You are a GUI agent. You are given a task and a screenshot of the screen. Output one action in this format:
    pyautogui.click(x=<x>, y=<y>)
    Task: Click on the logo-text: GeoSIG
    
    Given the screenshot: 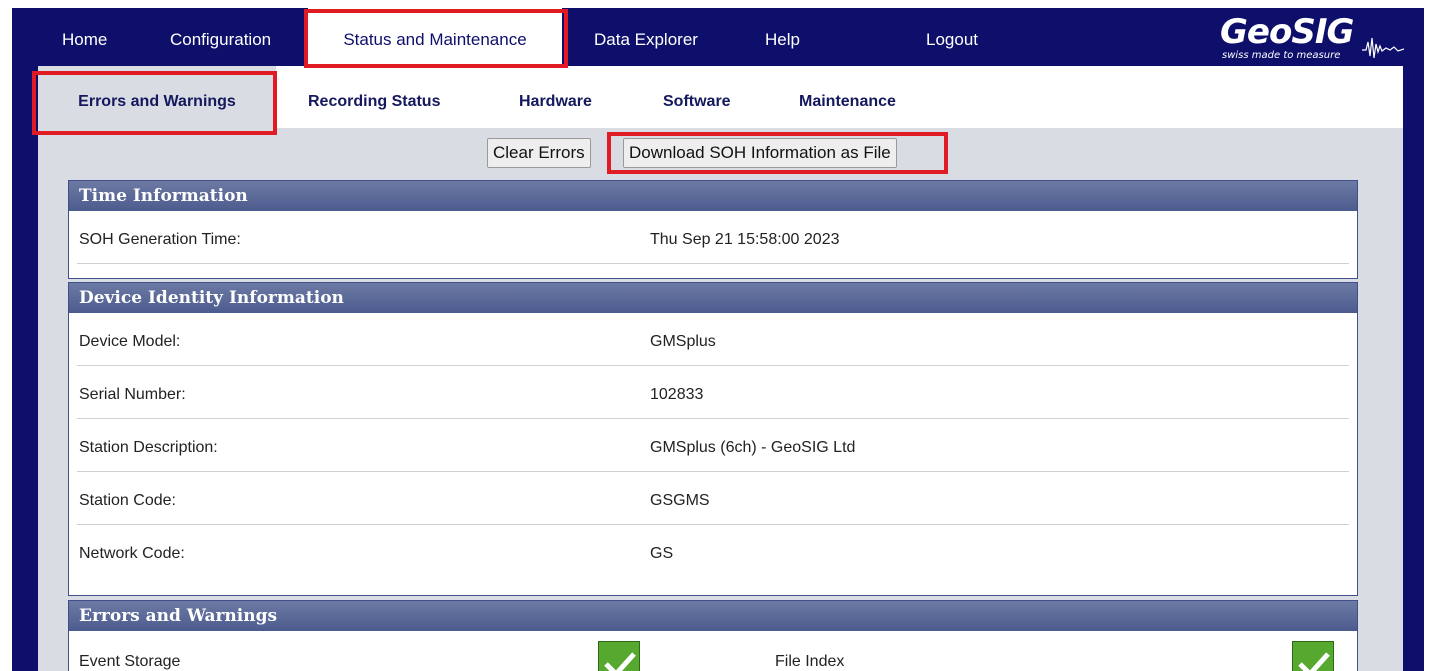 What is the action you would take?
    pyautogui.click(x=1287, y=32)
    